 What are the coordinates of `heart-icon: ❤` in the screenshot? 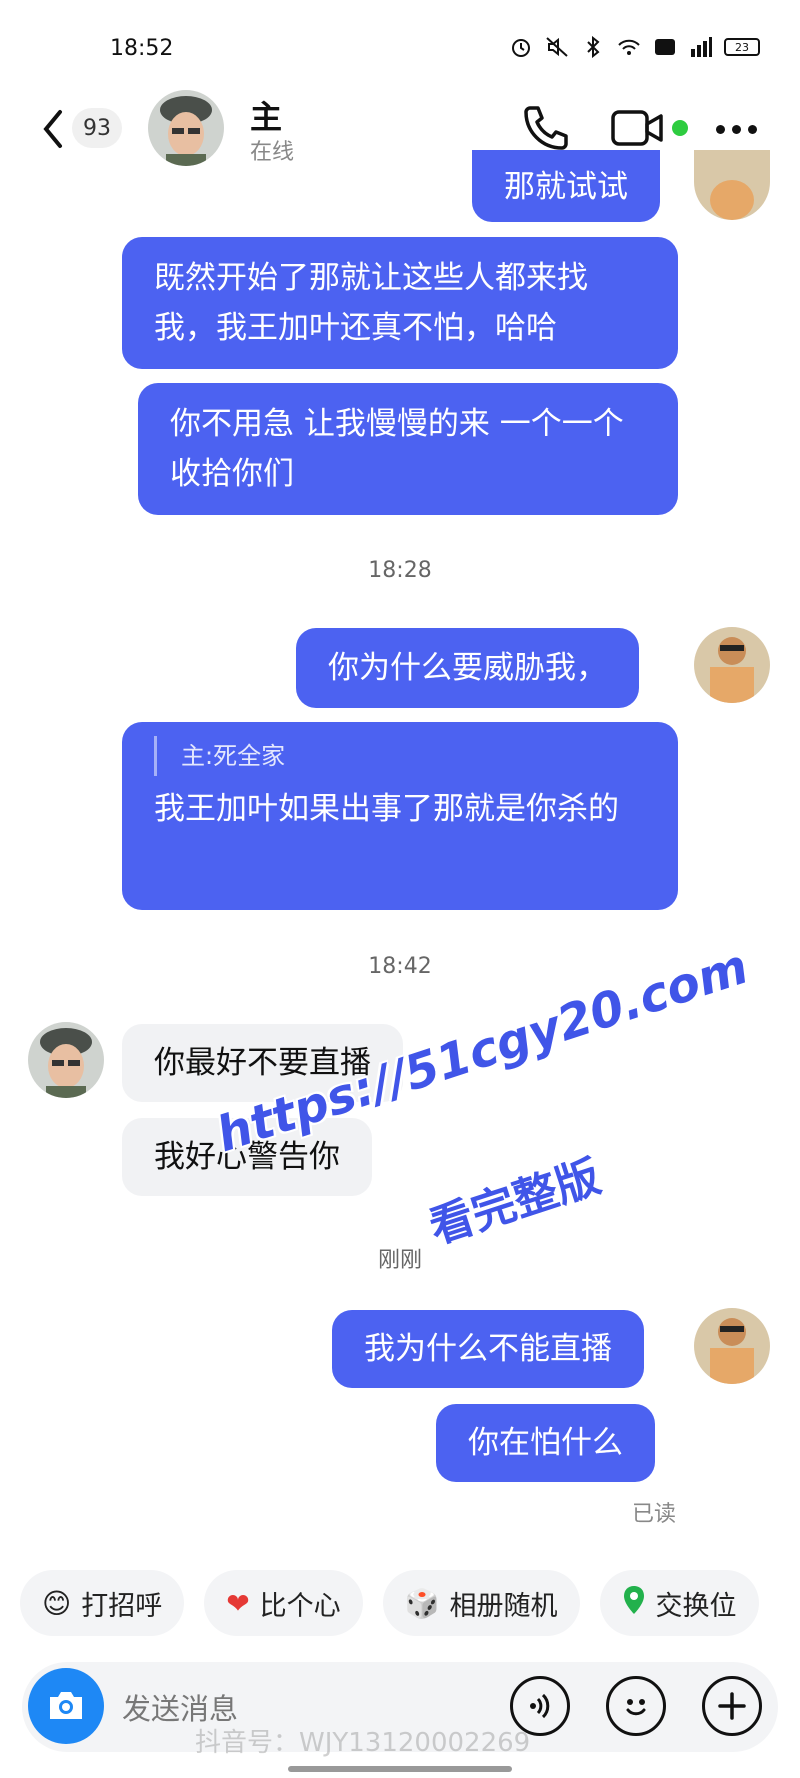 It's located at (238, 1603).